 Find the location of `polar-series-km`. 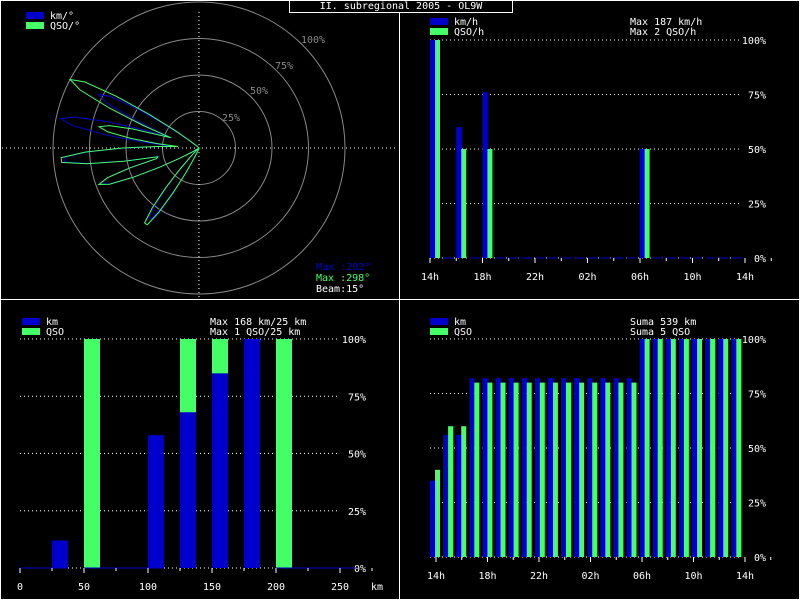

polar-series-km is located at coordinates (129, 156).